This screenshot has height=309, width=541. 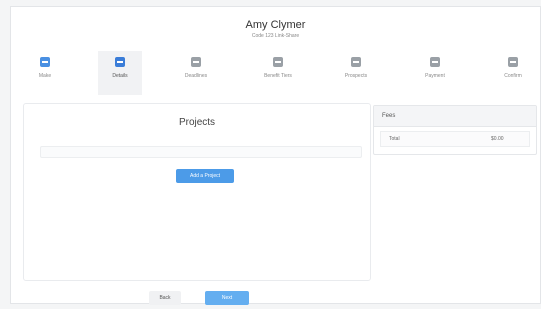 I want to click on page-header: Amy Clymer Code 123 Link-Share, so click(x=275, y=29).